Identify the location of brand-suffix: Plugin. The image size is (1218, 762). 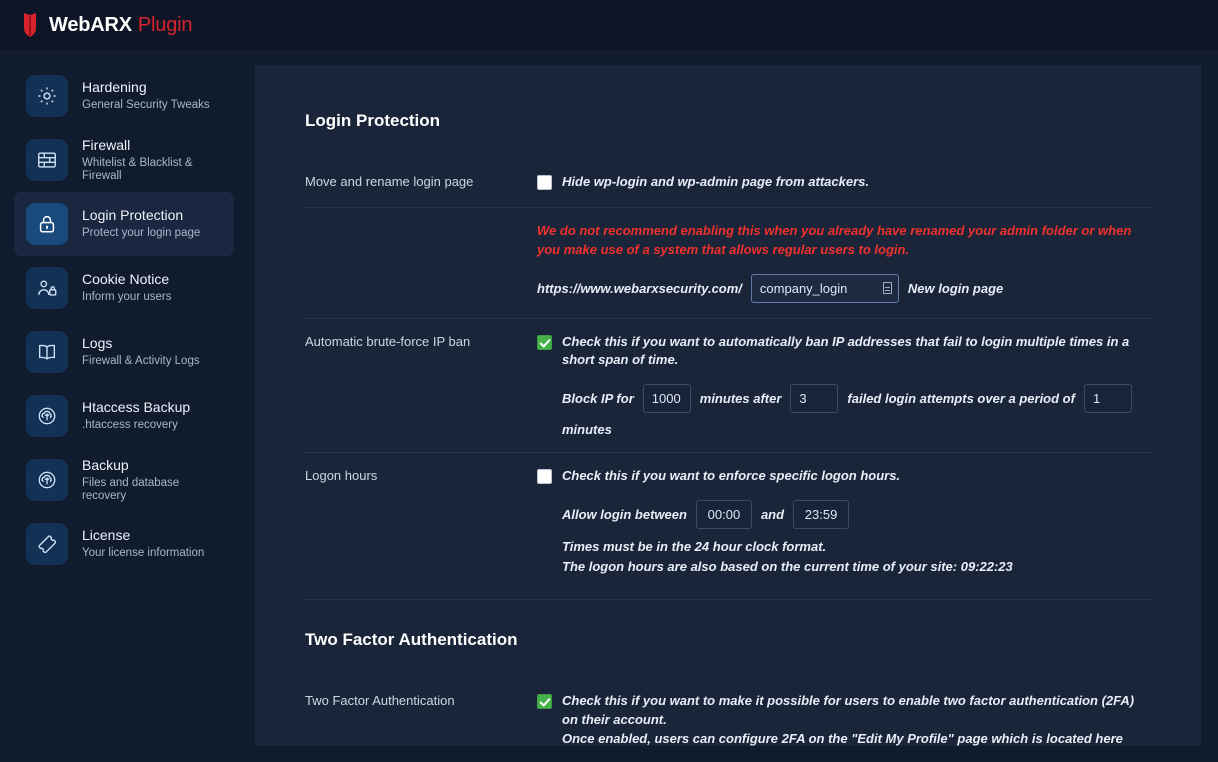
(165, 25).